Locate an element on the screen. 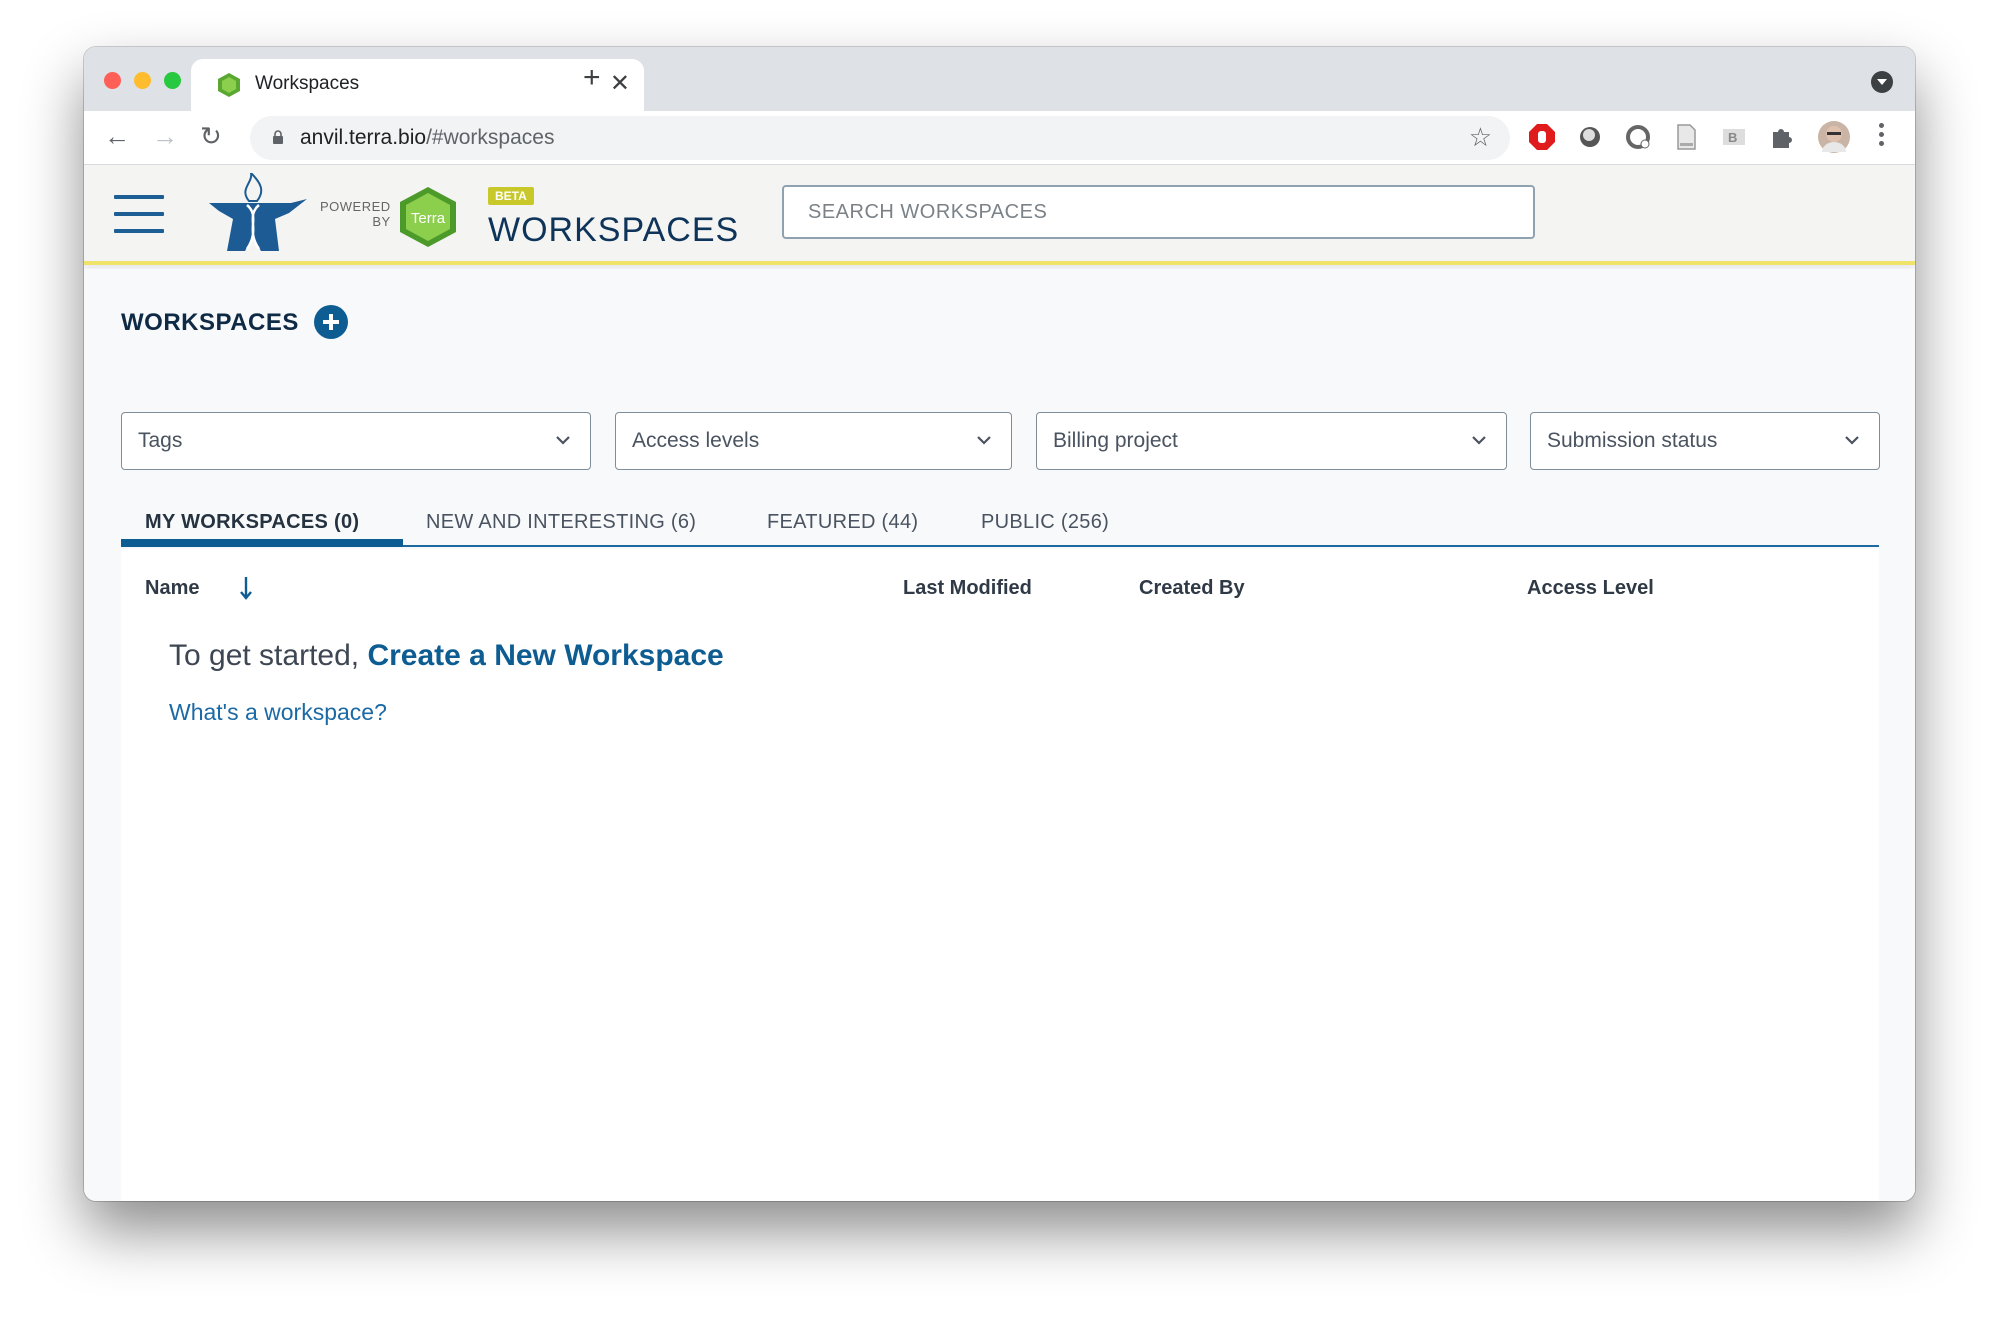 This screenshot has height=1323, width=1999. browser-tab-workspaces: Workspaces ✕ is located at coordinates (417, 85).